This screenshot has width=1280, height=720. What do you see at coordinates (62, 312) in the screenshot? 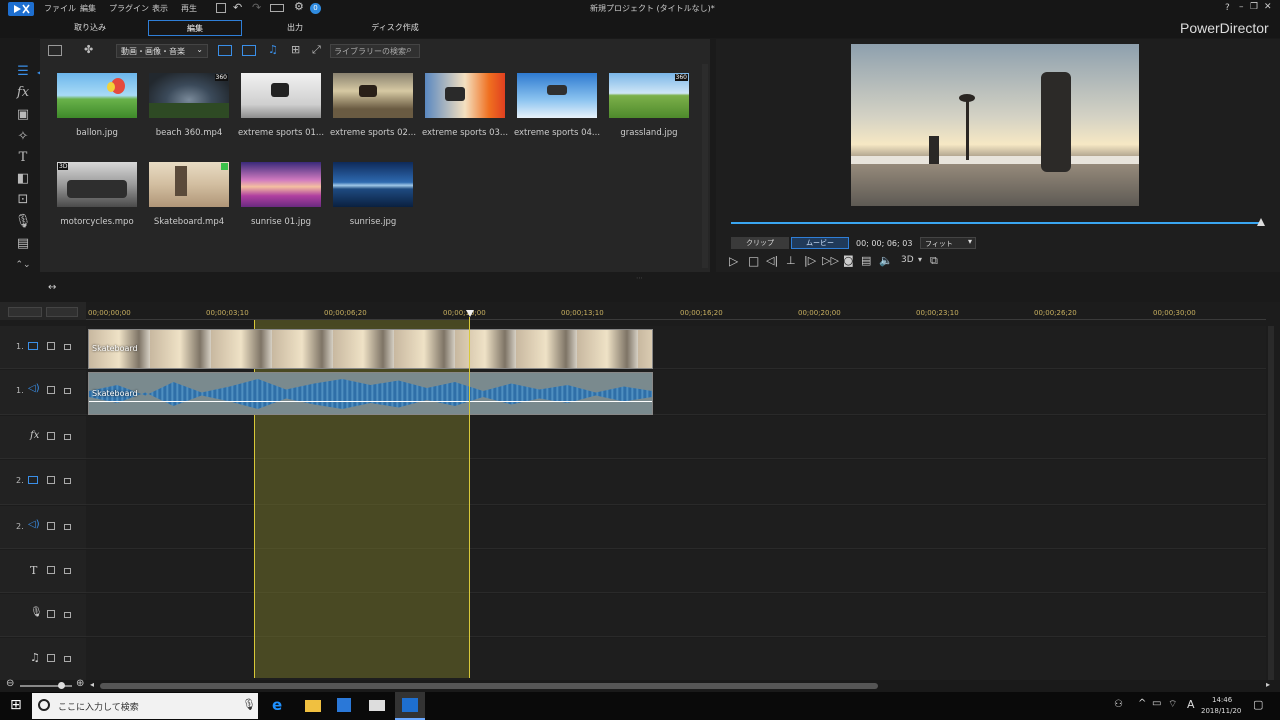
I see `timeline-view-button` at bounding box center [62, 312].